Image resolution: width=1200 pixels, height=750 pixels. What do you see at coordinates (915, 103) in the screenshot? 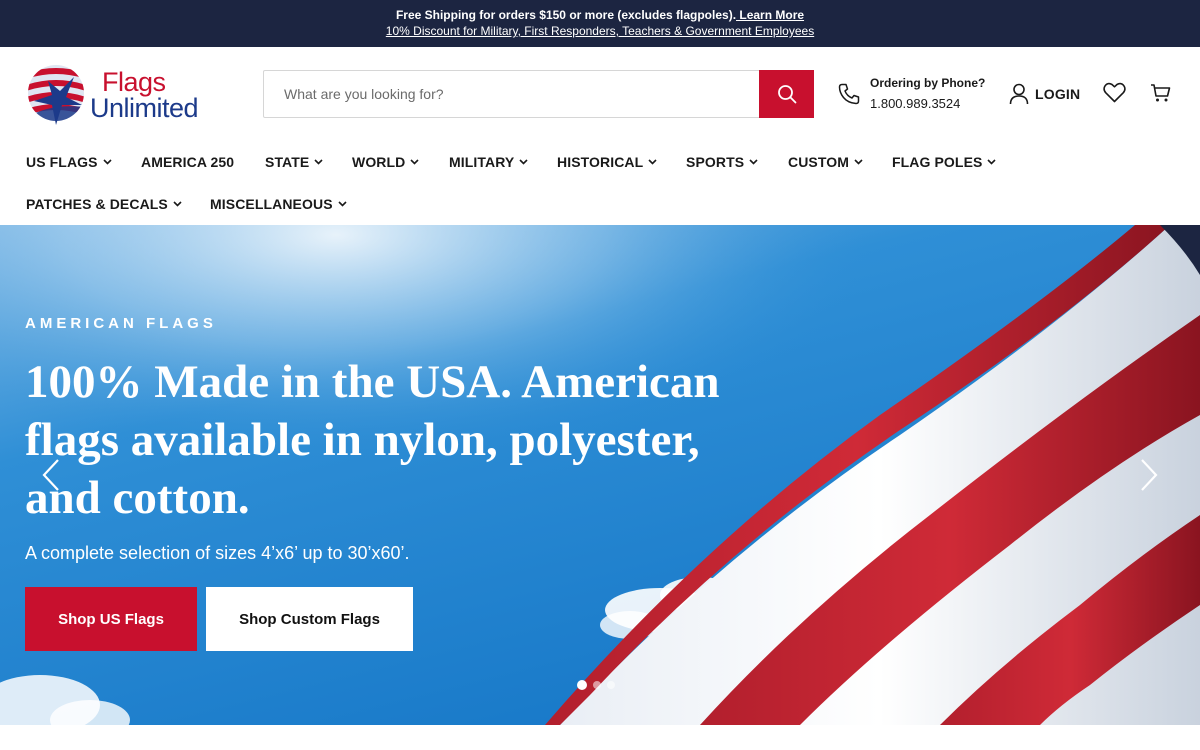
I see `phone-number: 1.800.989.3524` at bounding box center [915, 103].